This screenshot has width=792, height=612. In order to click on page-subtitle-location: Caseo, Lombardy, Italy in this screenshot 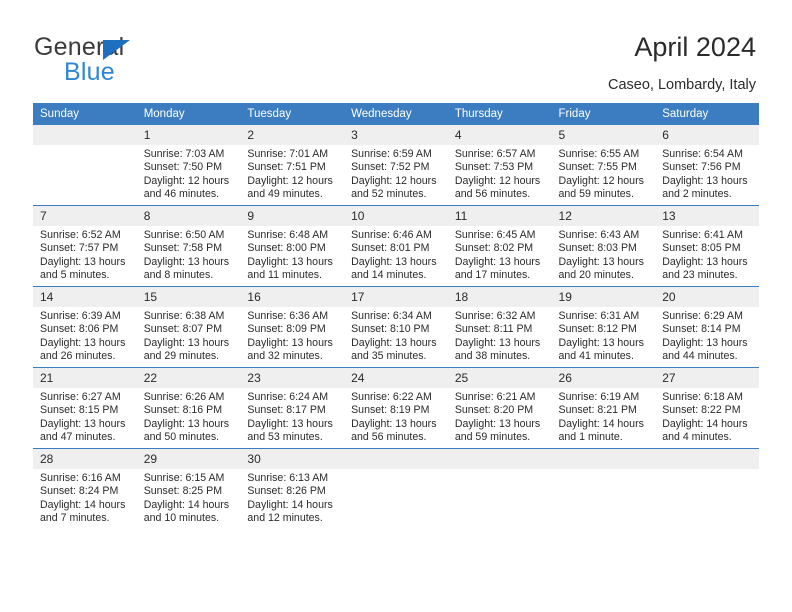, I will do `click(681, 85)`.